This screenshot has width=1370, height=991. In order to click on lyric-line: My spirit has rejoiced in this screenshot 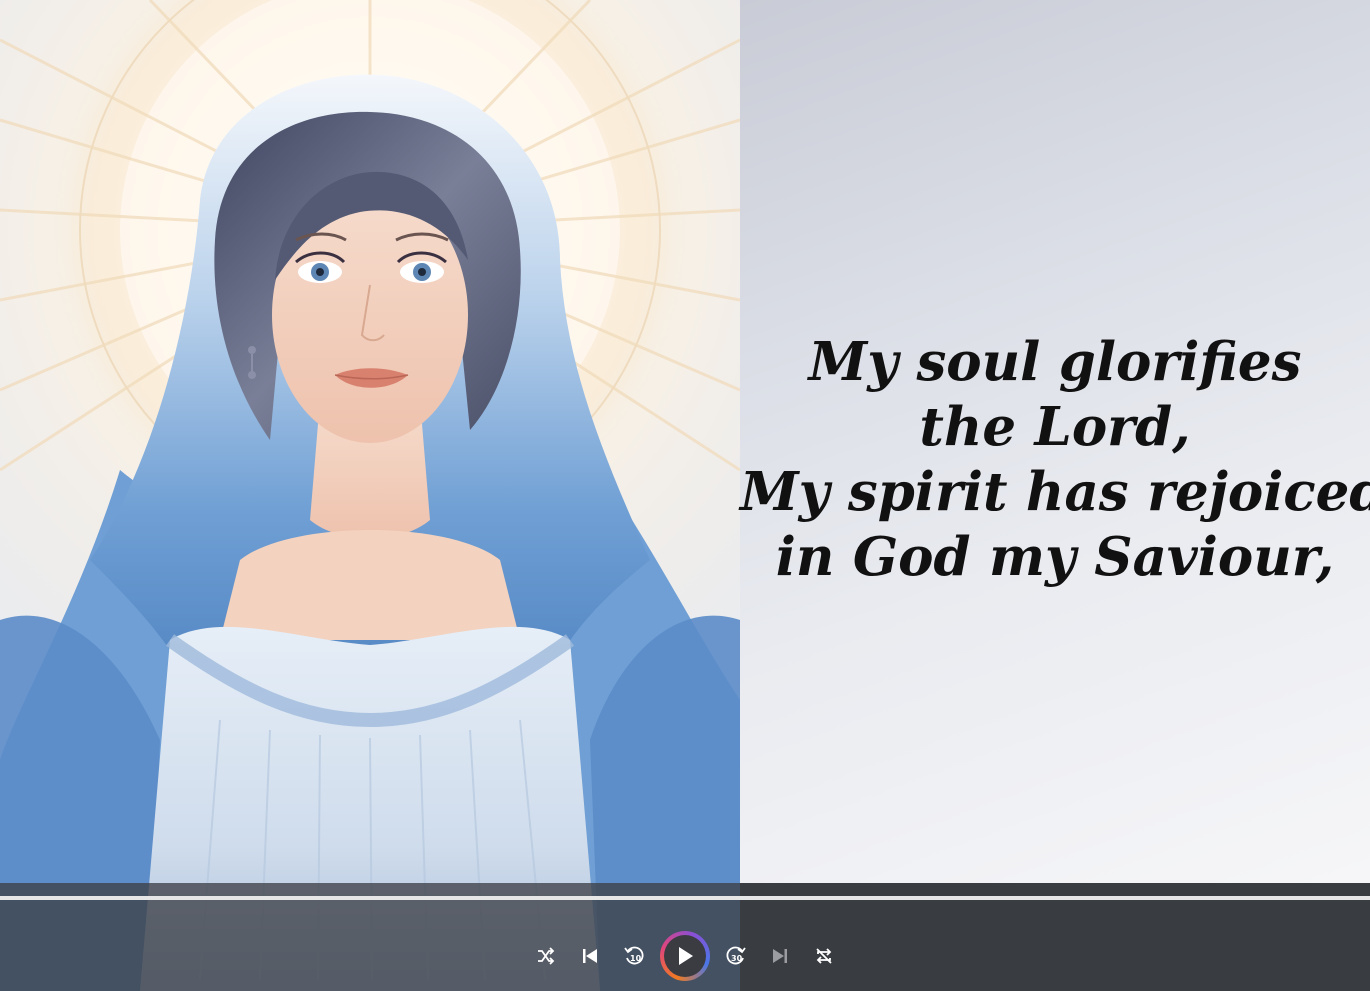, I will do `click(1055, 492)`.